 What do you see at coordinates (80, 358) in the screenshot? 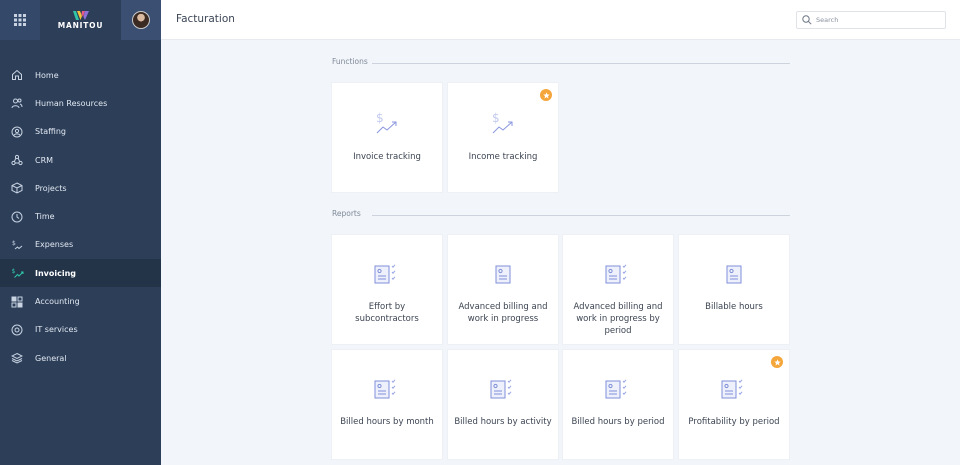
I see `sidebar-item-general: General` at bounding box center [80, 358].